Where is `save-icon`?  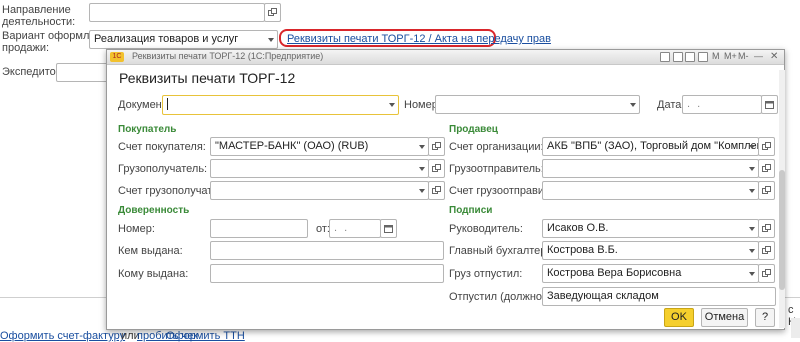
save-icon is located at coordinates (665, 57).